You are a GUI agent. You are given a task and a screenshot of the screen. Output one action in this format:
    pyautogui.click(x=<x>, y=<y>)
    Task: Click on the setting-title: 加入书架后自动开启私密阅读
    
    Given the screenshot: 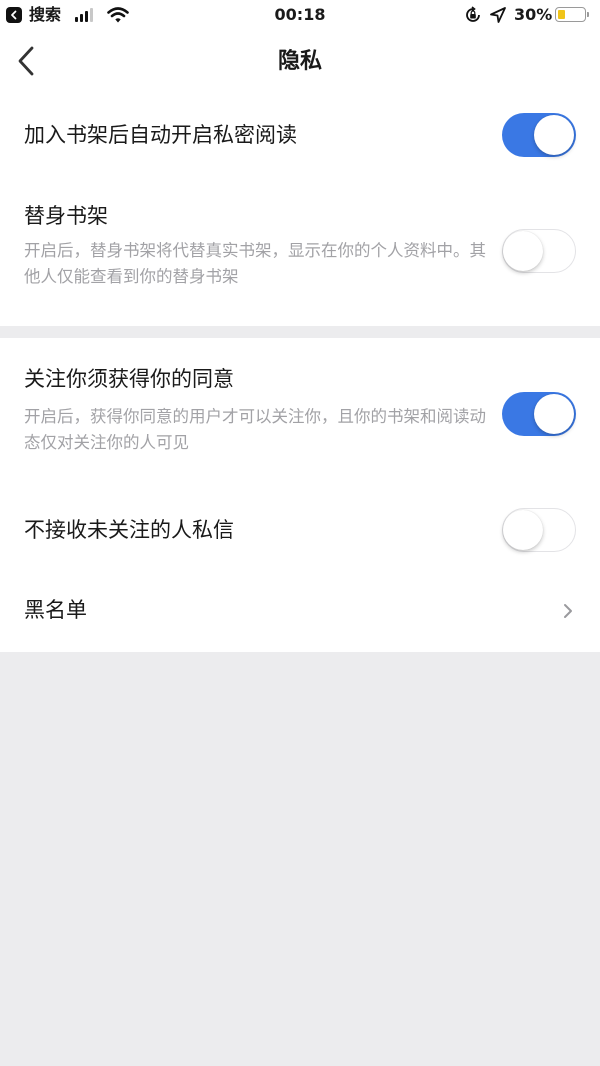 What is the action you would take?
    pyautogui.click(x=160, y=135)
    